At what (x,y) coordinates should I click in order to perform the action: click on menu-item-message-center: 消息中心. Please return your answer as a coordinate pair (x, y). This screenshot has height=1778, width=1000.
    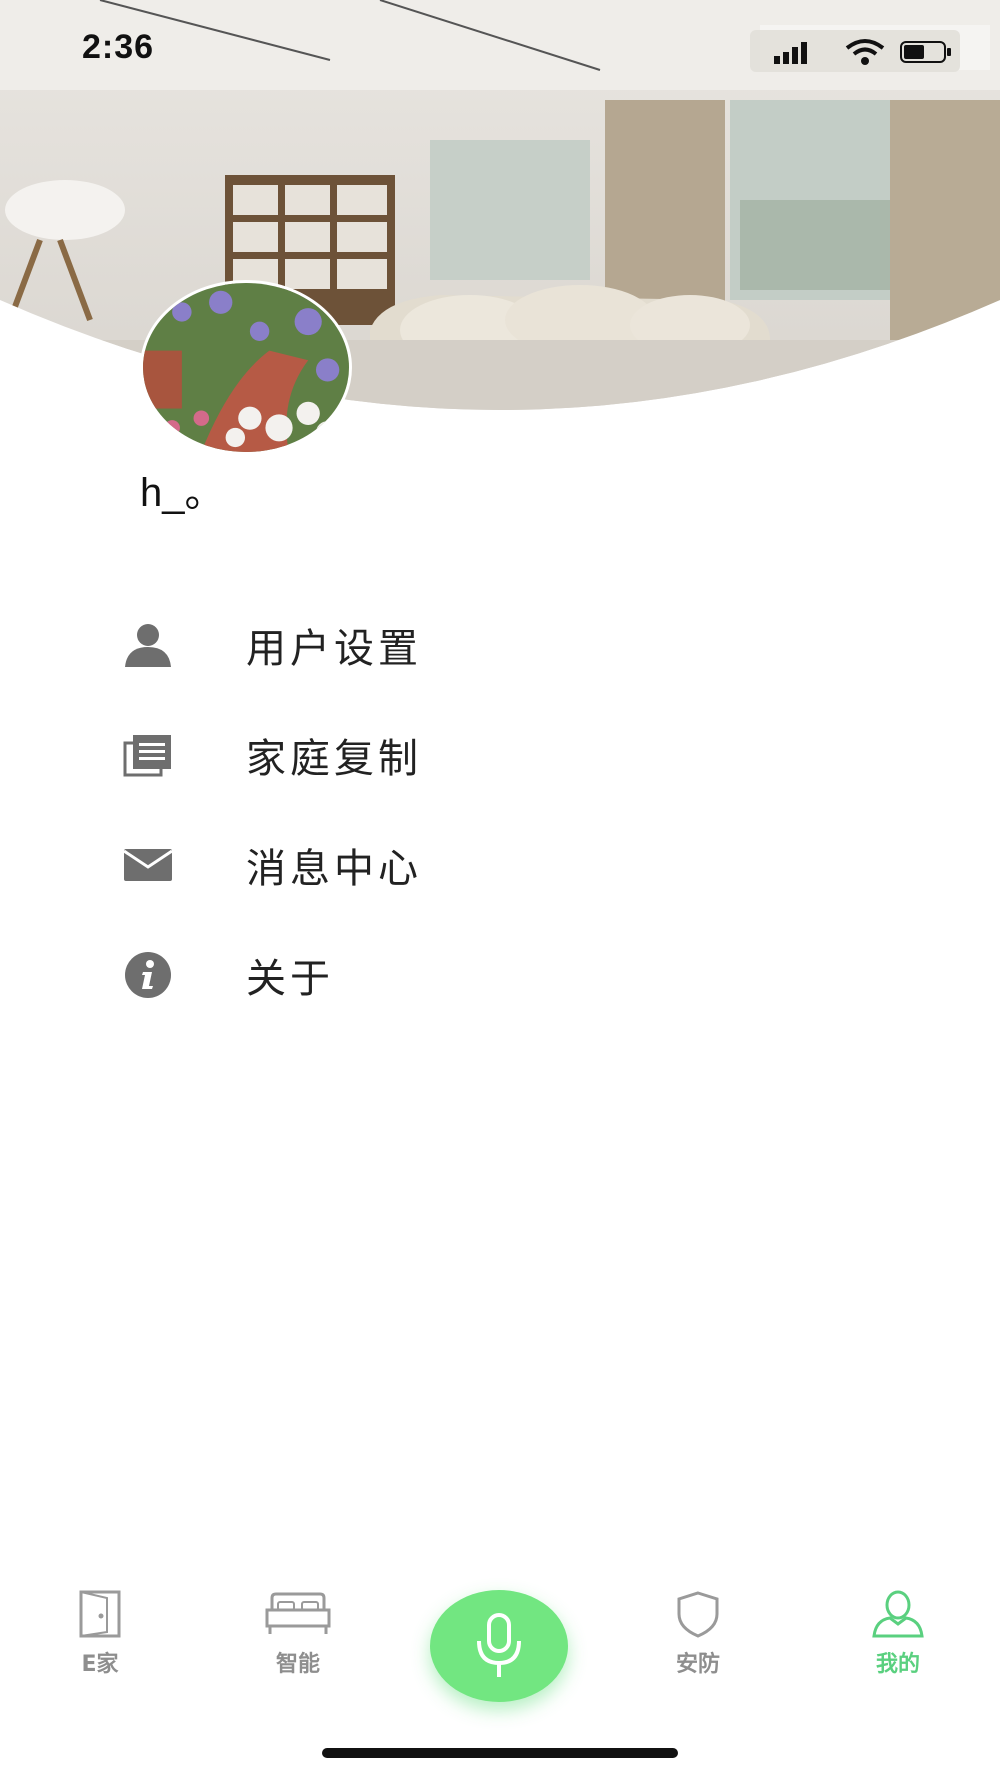
    Looking at the image, I should click on (470, 865).